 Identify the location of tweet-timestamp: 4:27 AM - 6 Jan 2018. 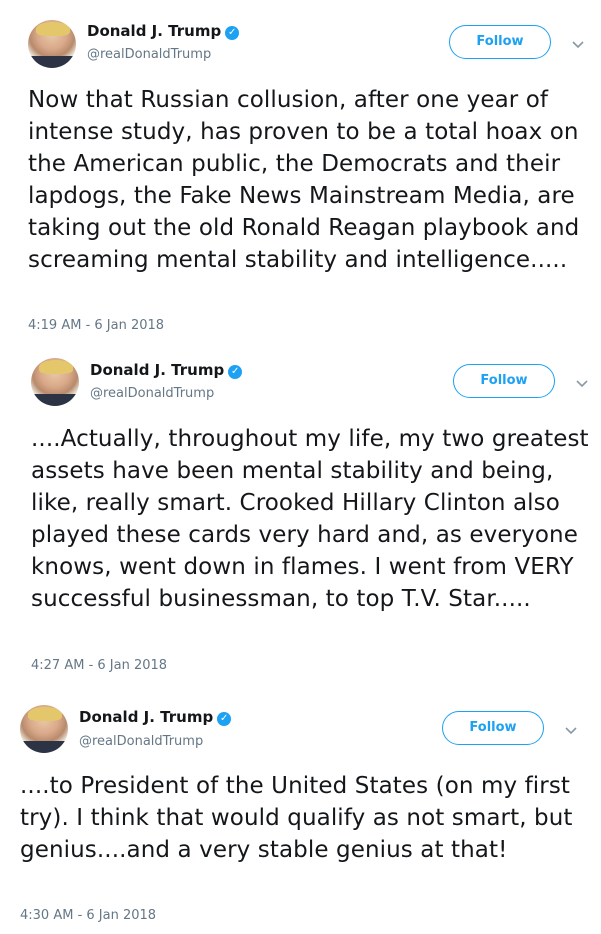
(99, 665).